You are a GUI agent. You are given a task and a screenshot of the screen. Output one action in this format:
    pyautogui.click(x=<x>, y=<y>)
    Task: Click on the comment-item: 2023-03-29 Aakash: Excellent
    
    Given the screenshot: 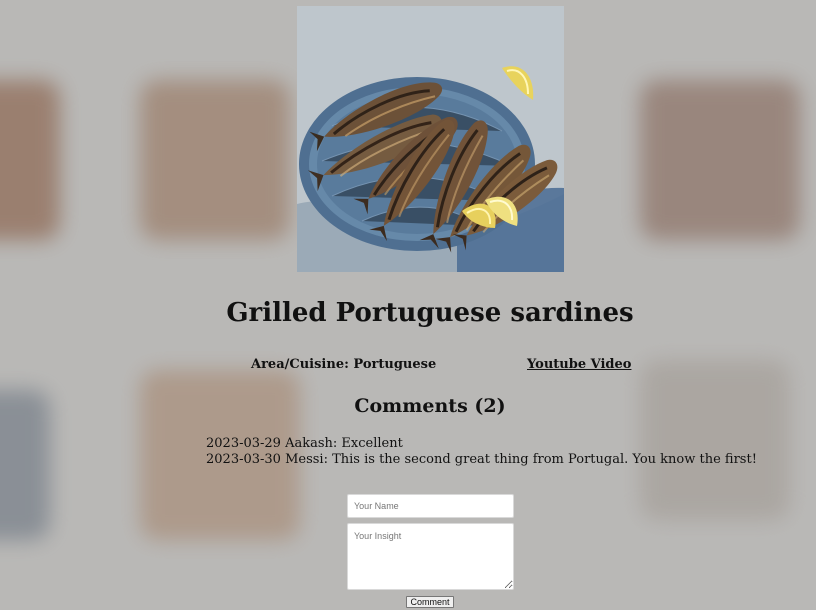 What is the action you would take?
    pyautogui.click(x=304, y=443)
    